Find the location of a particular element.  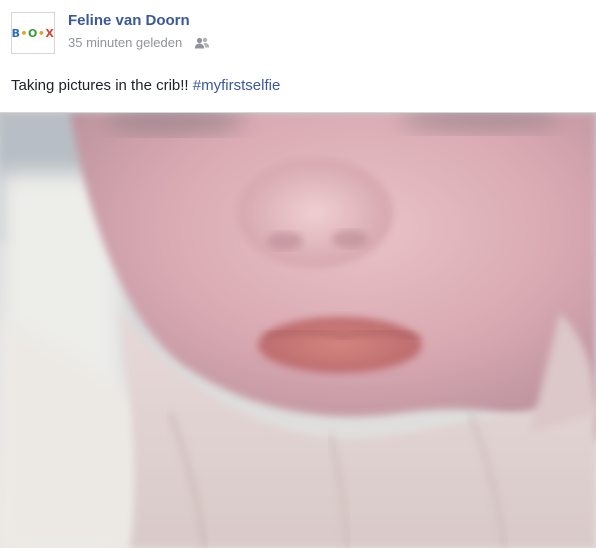

timestamp-link: 35 minuten geleden is located at coordinates (125, 42).